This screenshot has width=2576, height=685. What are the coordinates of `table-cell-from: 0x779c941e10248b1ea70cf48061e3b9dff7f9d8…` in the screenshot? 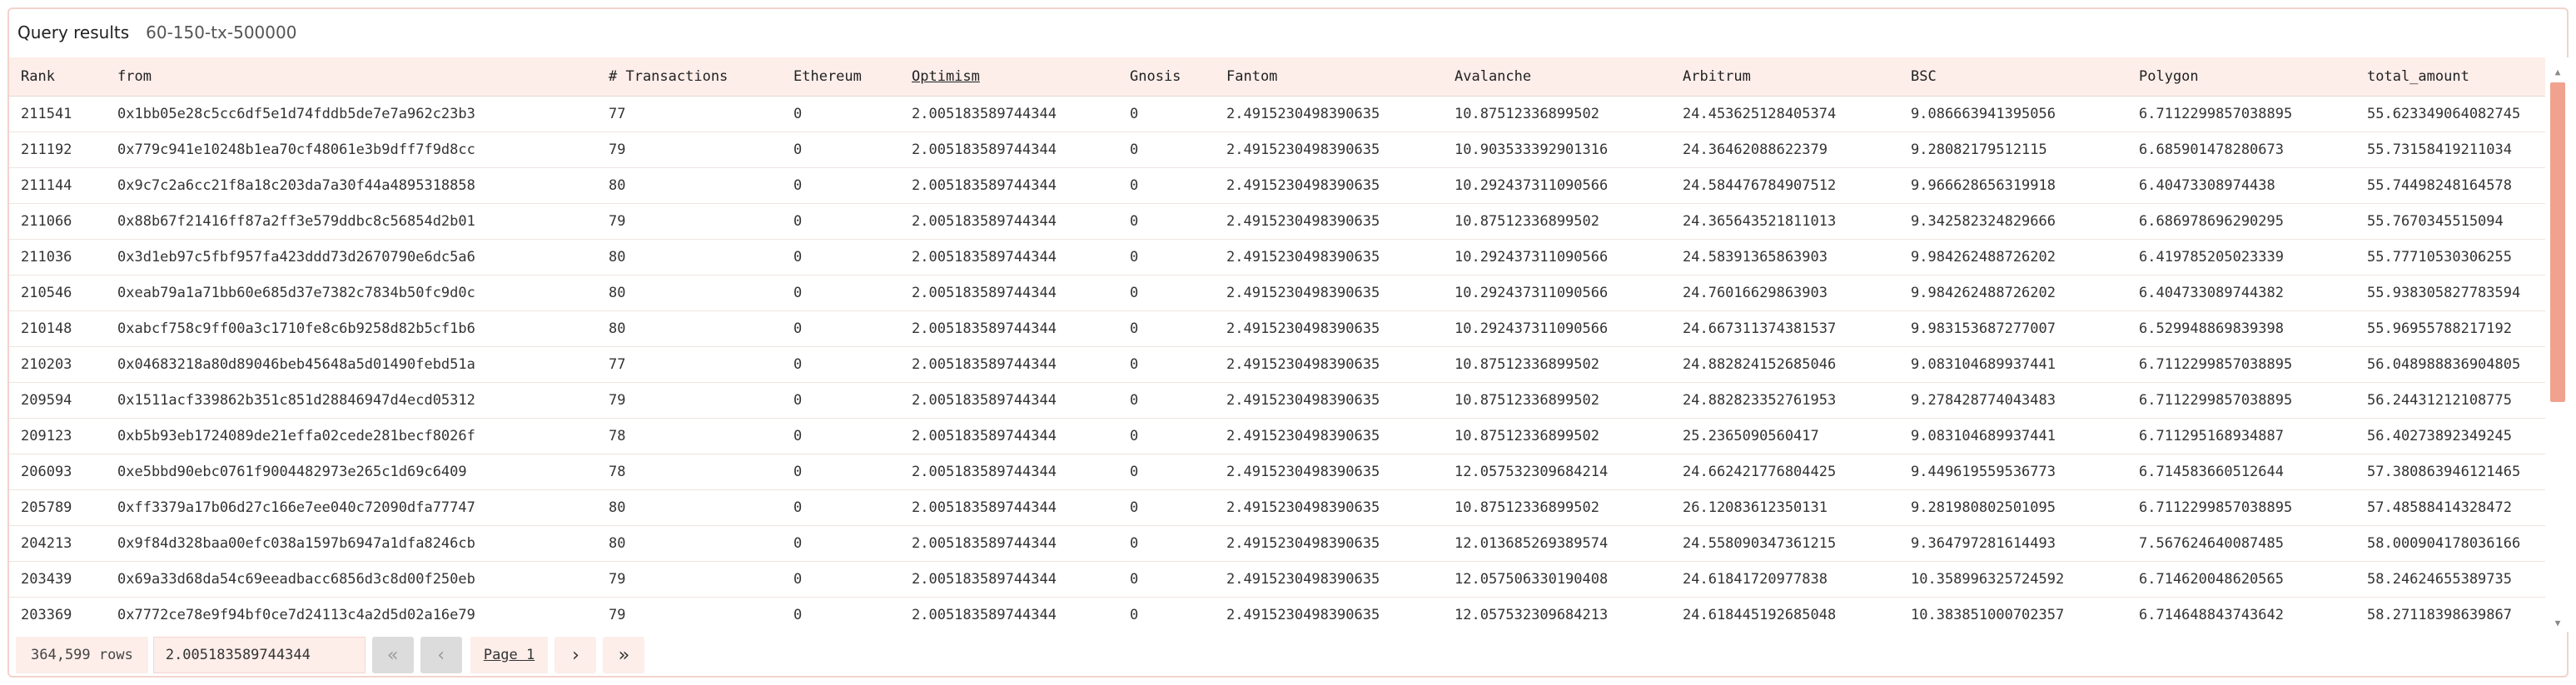 It's located at (351, 150).